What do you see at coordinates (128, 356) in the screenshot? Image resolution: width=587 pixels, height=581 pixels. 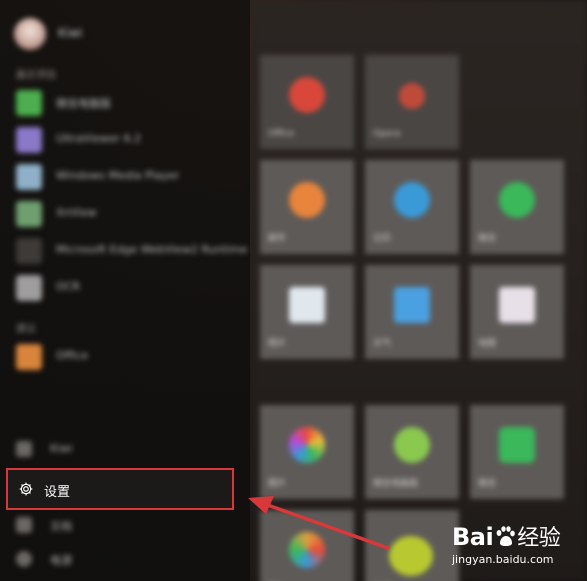 I see `app-list-item: Office` at bounding box center [128, 356].